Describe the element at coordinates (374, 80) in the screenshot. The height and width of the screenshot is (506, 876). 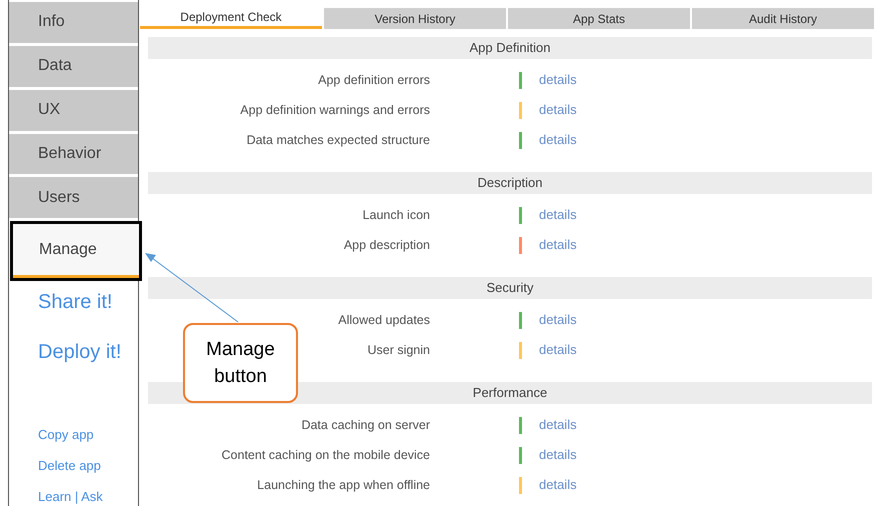
I see `check-label: App definition errors` at that location.